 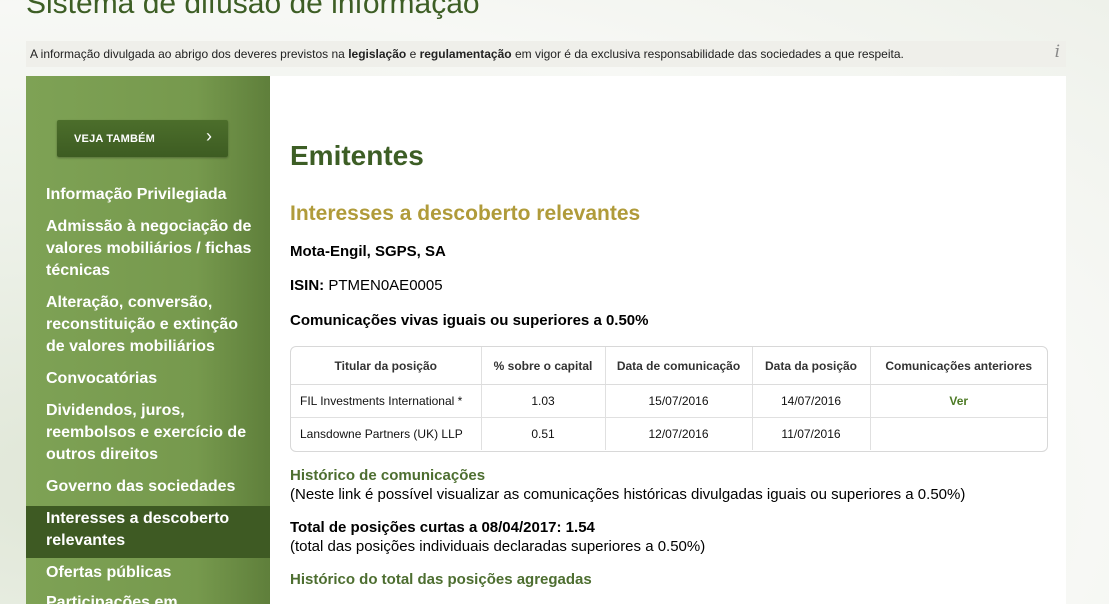 What do you see at coordinates (112, 599) in the screenshot?
I see `sidebar-item-label: Participações em` at bounding box center [112, 599].